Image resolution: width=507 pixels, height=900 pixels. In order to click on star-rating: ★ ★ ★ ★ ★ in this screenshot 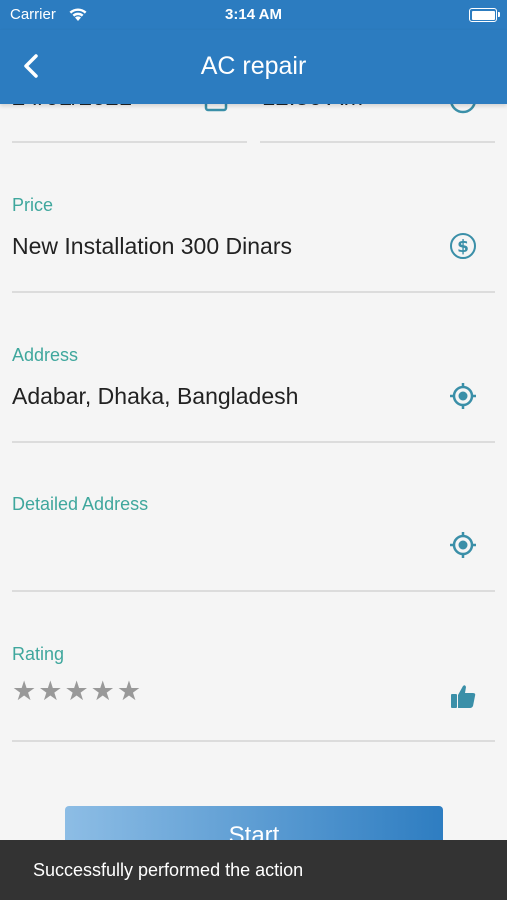, I will do `click(76, 691)`.